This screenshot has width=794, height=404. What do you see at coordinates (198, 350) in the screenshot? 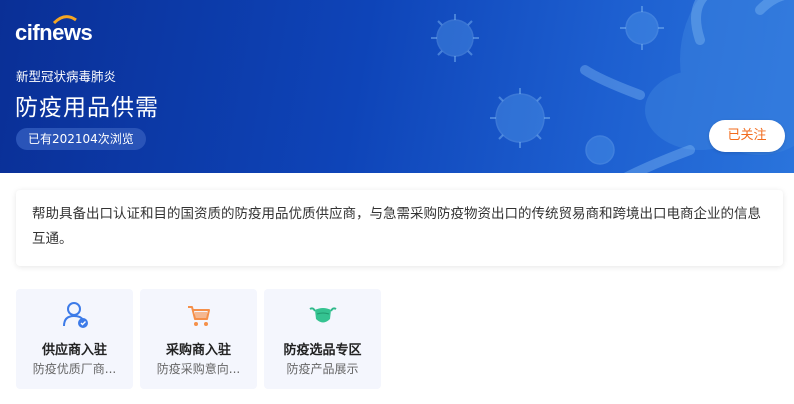
I see `tile-title: 采购商入驻` at bounding box center [198, 350].